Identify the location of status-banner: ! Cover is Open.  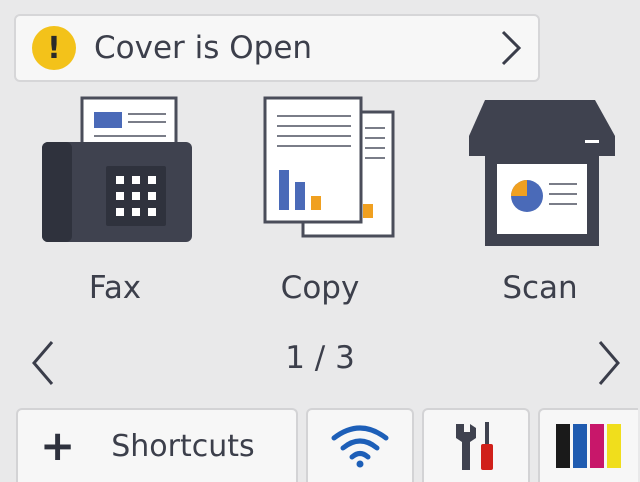
(277, 48).